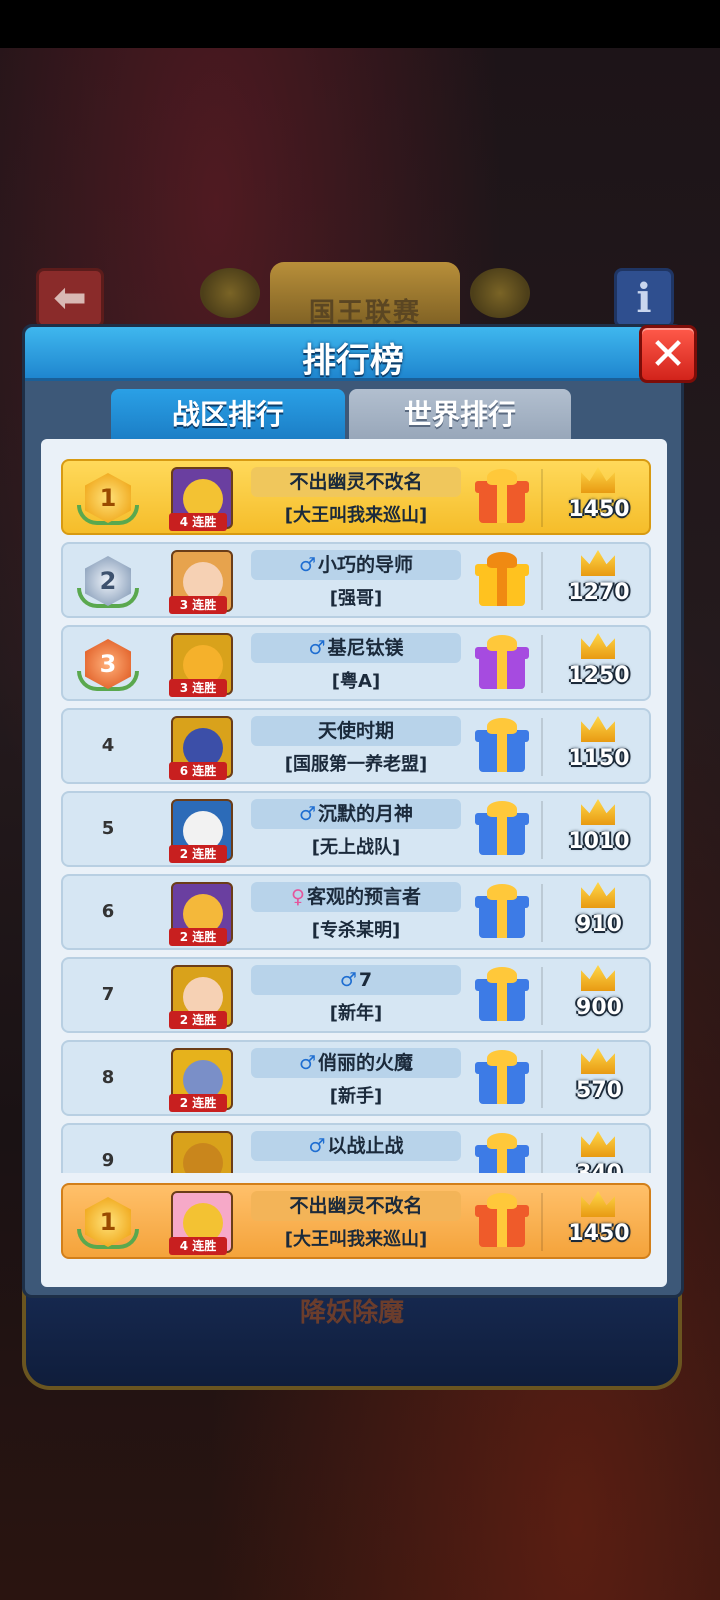  I want to click on leaderboard-row: 23 连胜 ♂ 小巧的导师 [强哥] 1270, so click(356, 580).